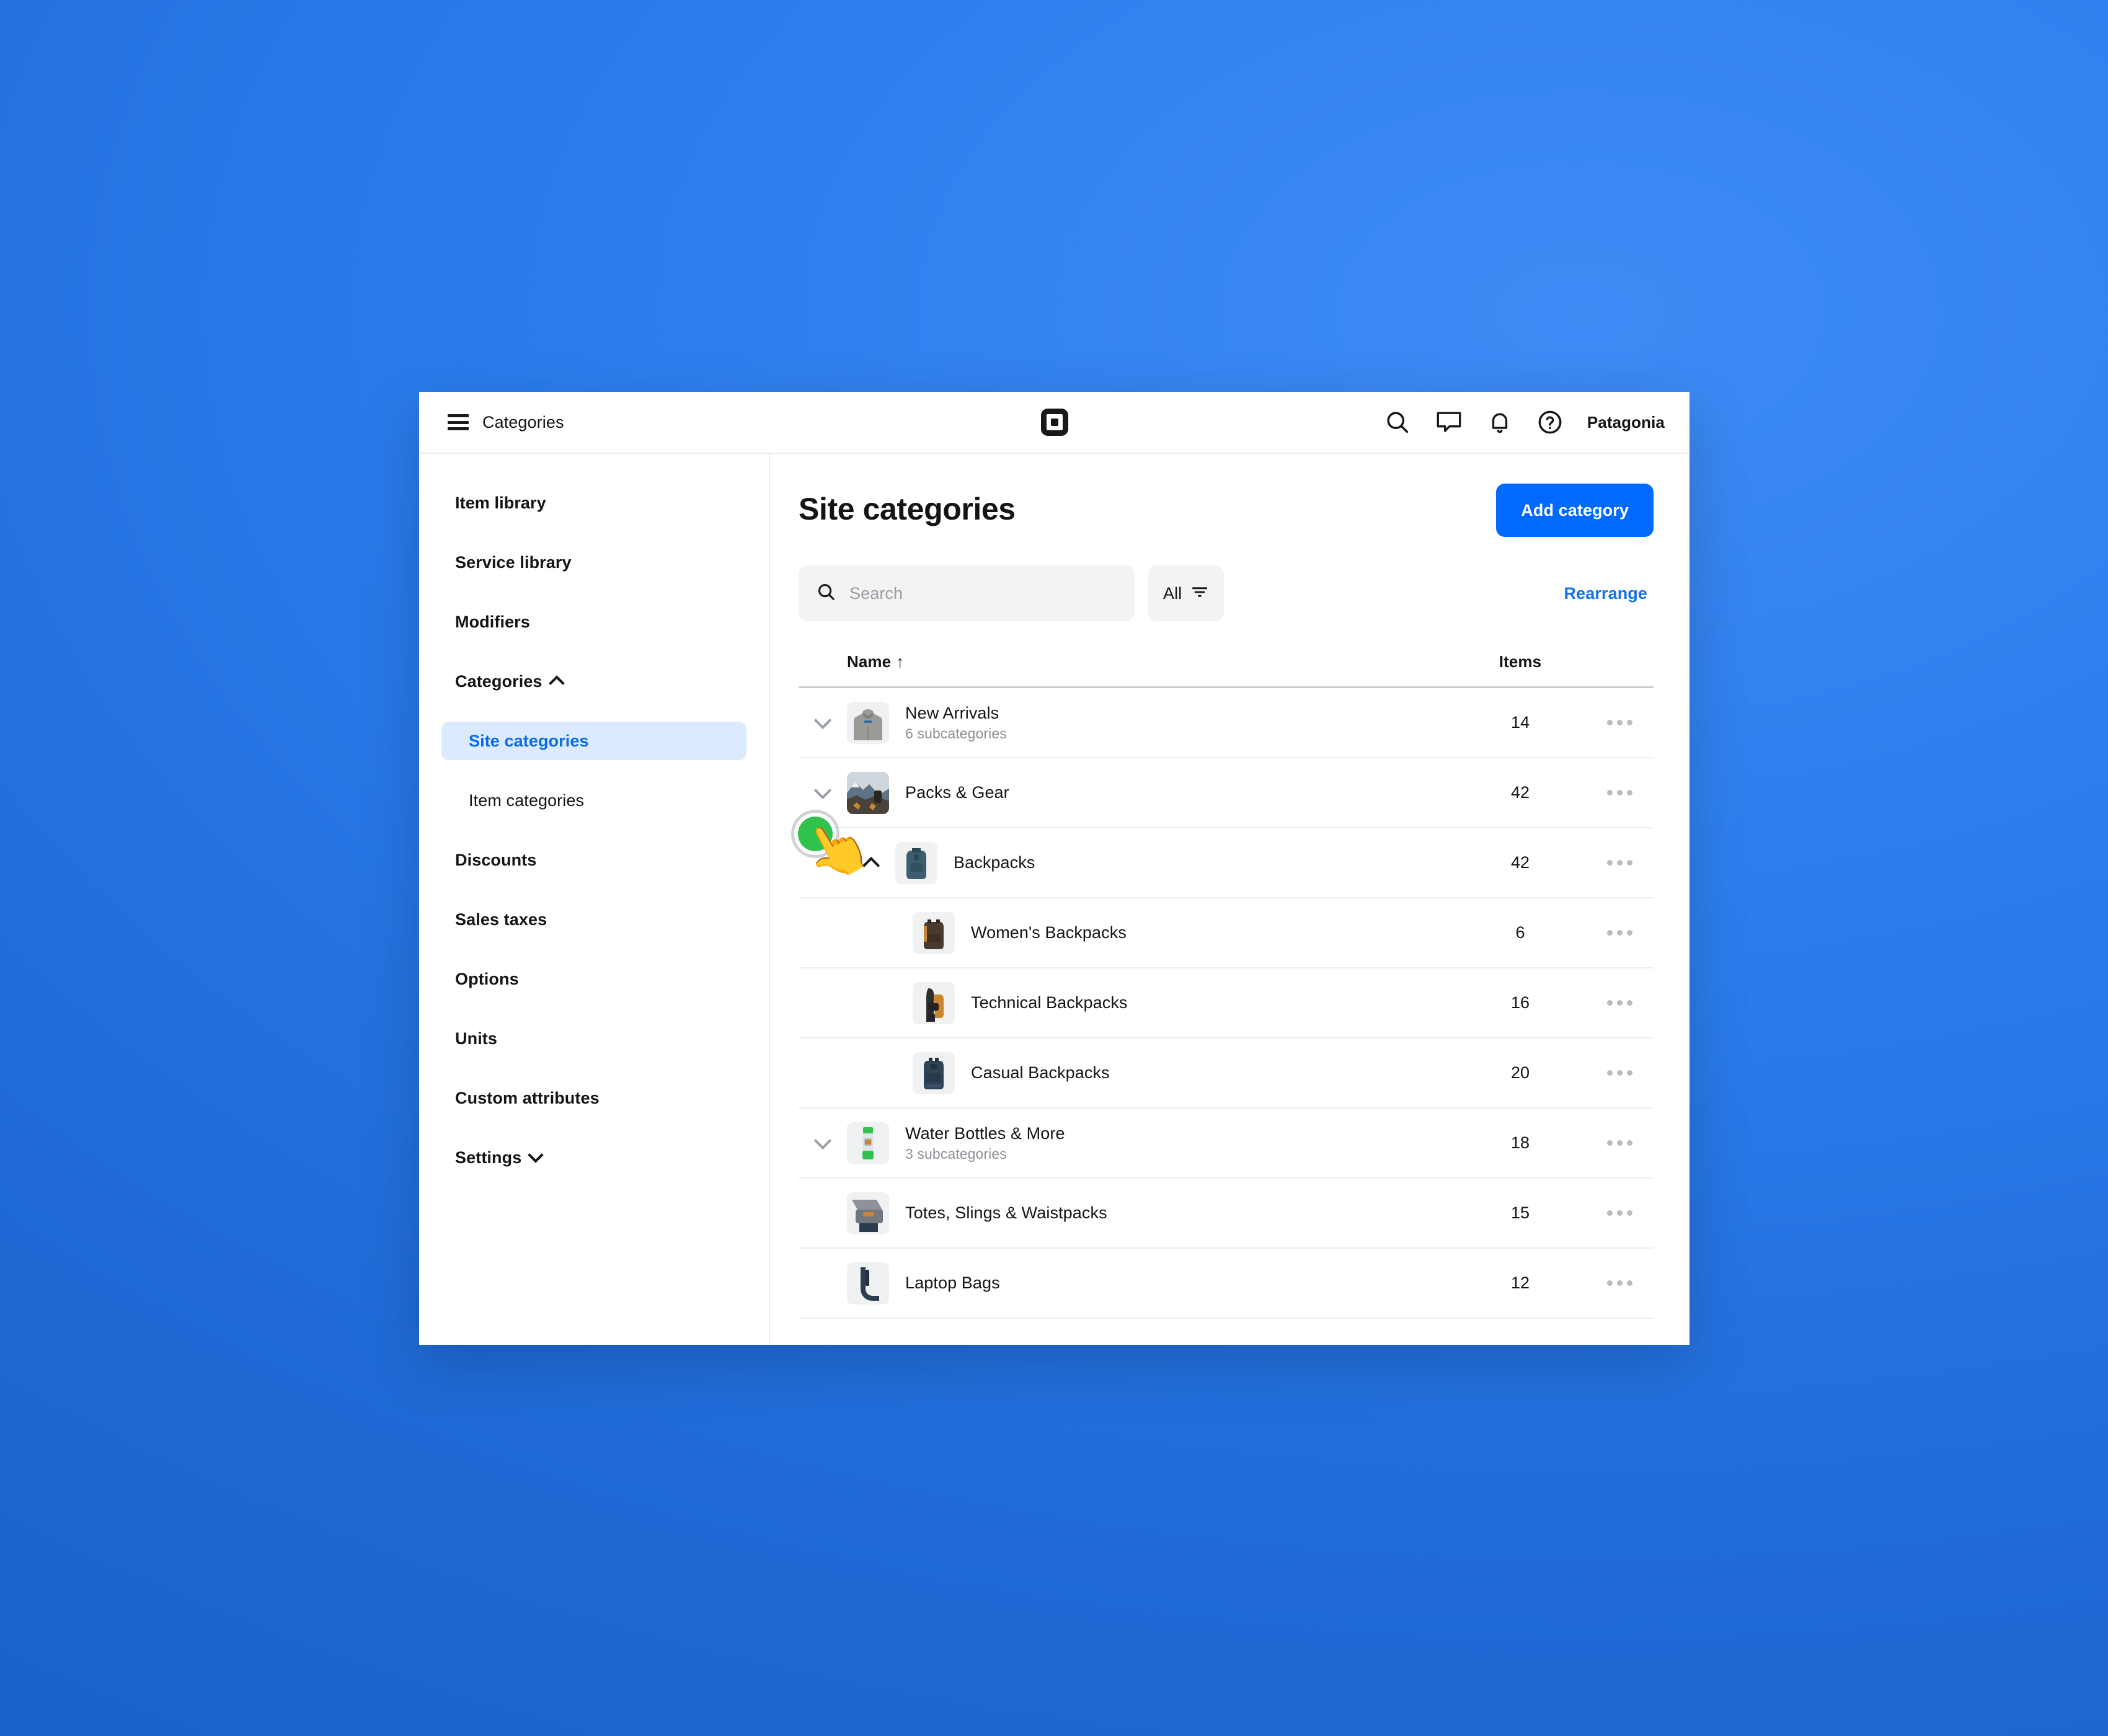 Image resolution: width=2108 pixels, height=1736 pixels. What do you see at coordinates (956, 733) in the screenshot?
I see `category-subtitle: 6 subcategories` at bounding box center [956, 733].